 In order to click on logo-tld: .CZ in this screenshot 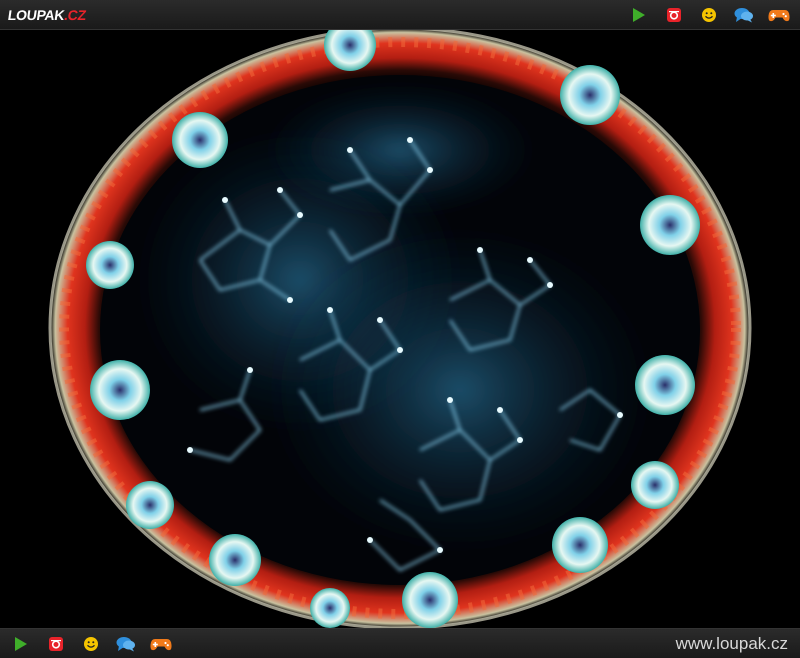, I will do `click(75, 14)`.